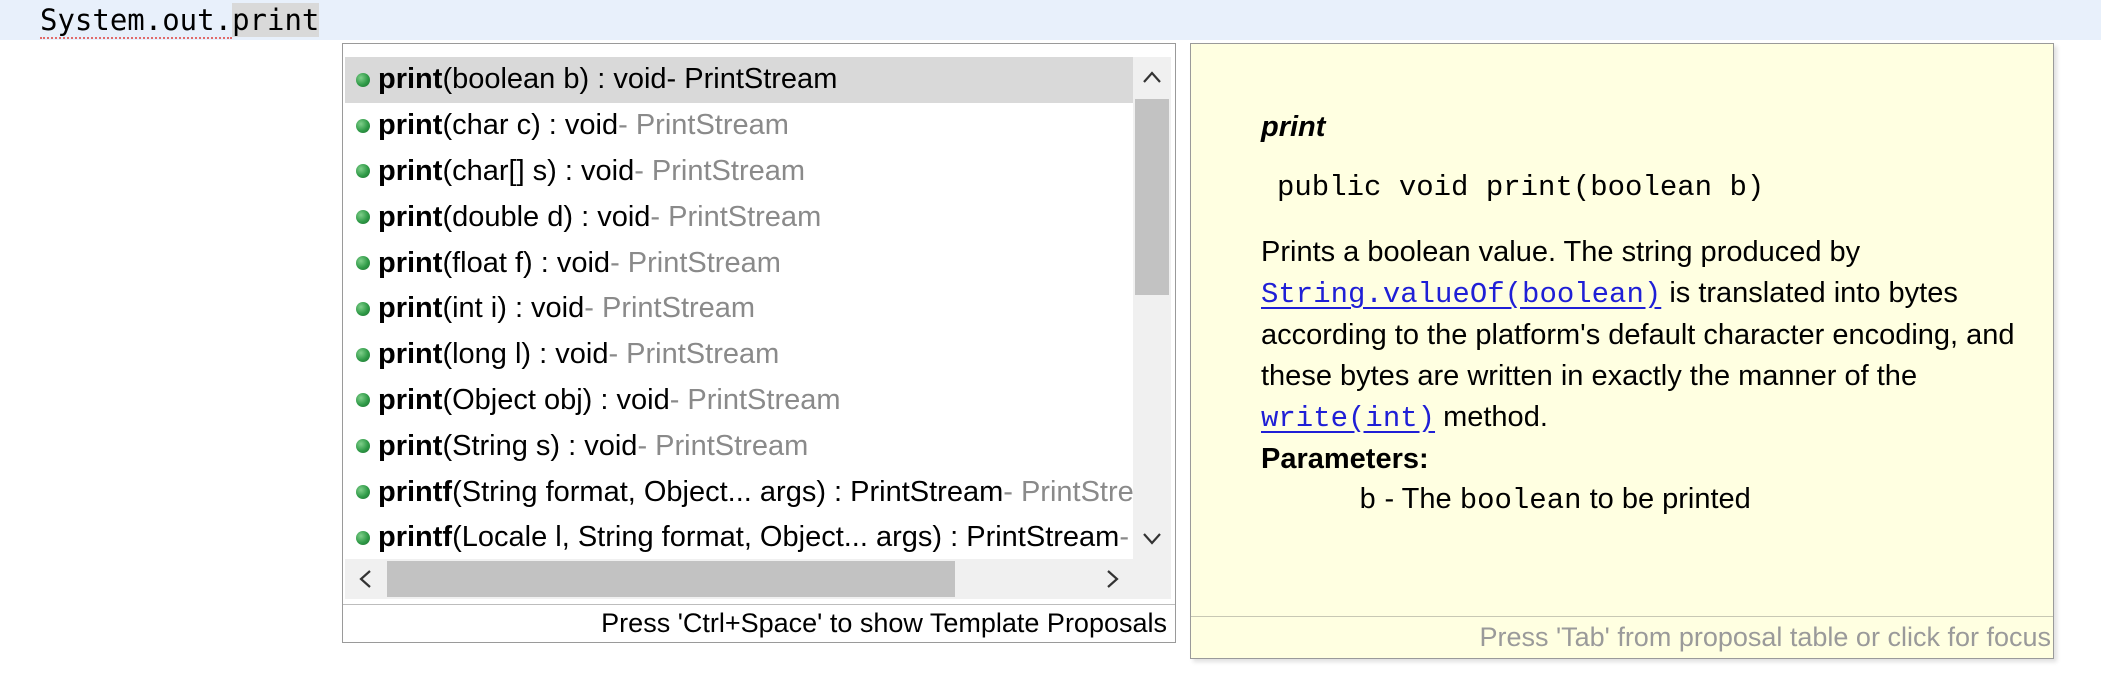 This screenshot has height=680, width=2101. I want to click on proposal-item: print (long l) : void - PrintStream, so click(740, 355).